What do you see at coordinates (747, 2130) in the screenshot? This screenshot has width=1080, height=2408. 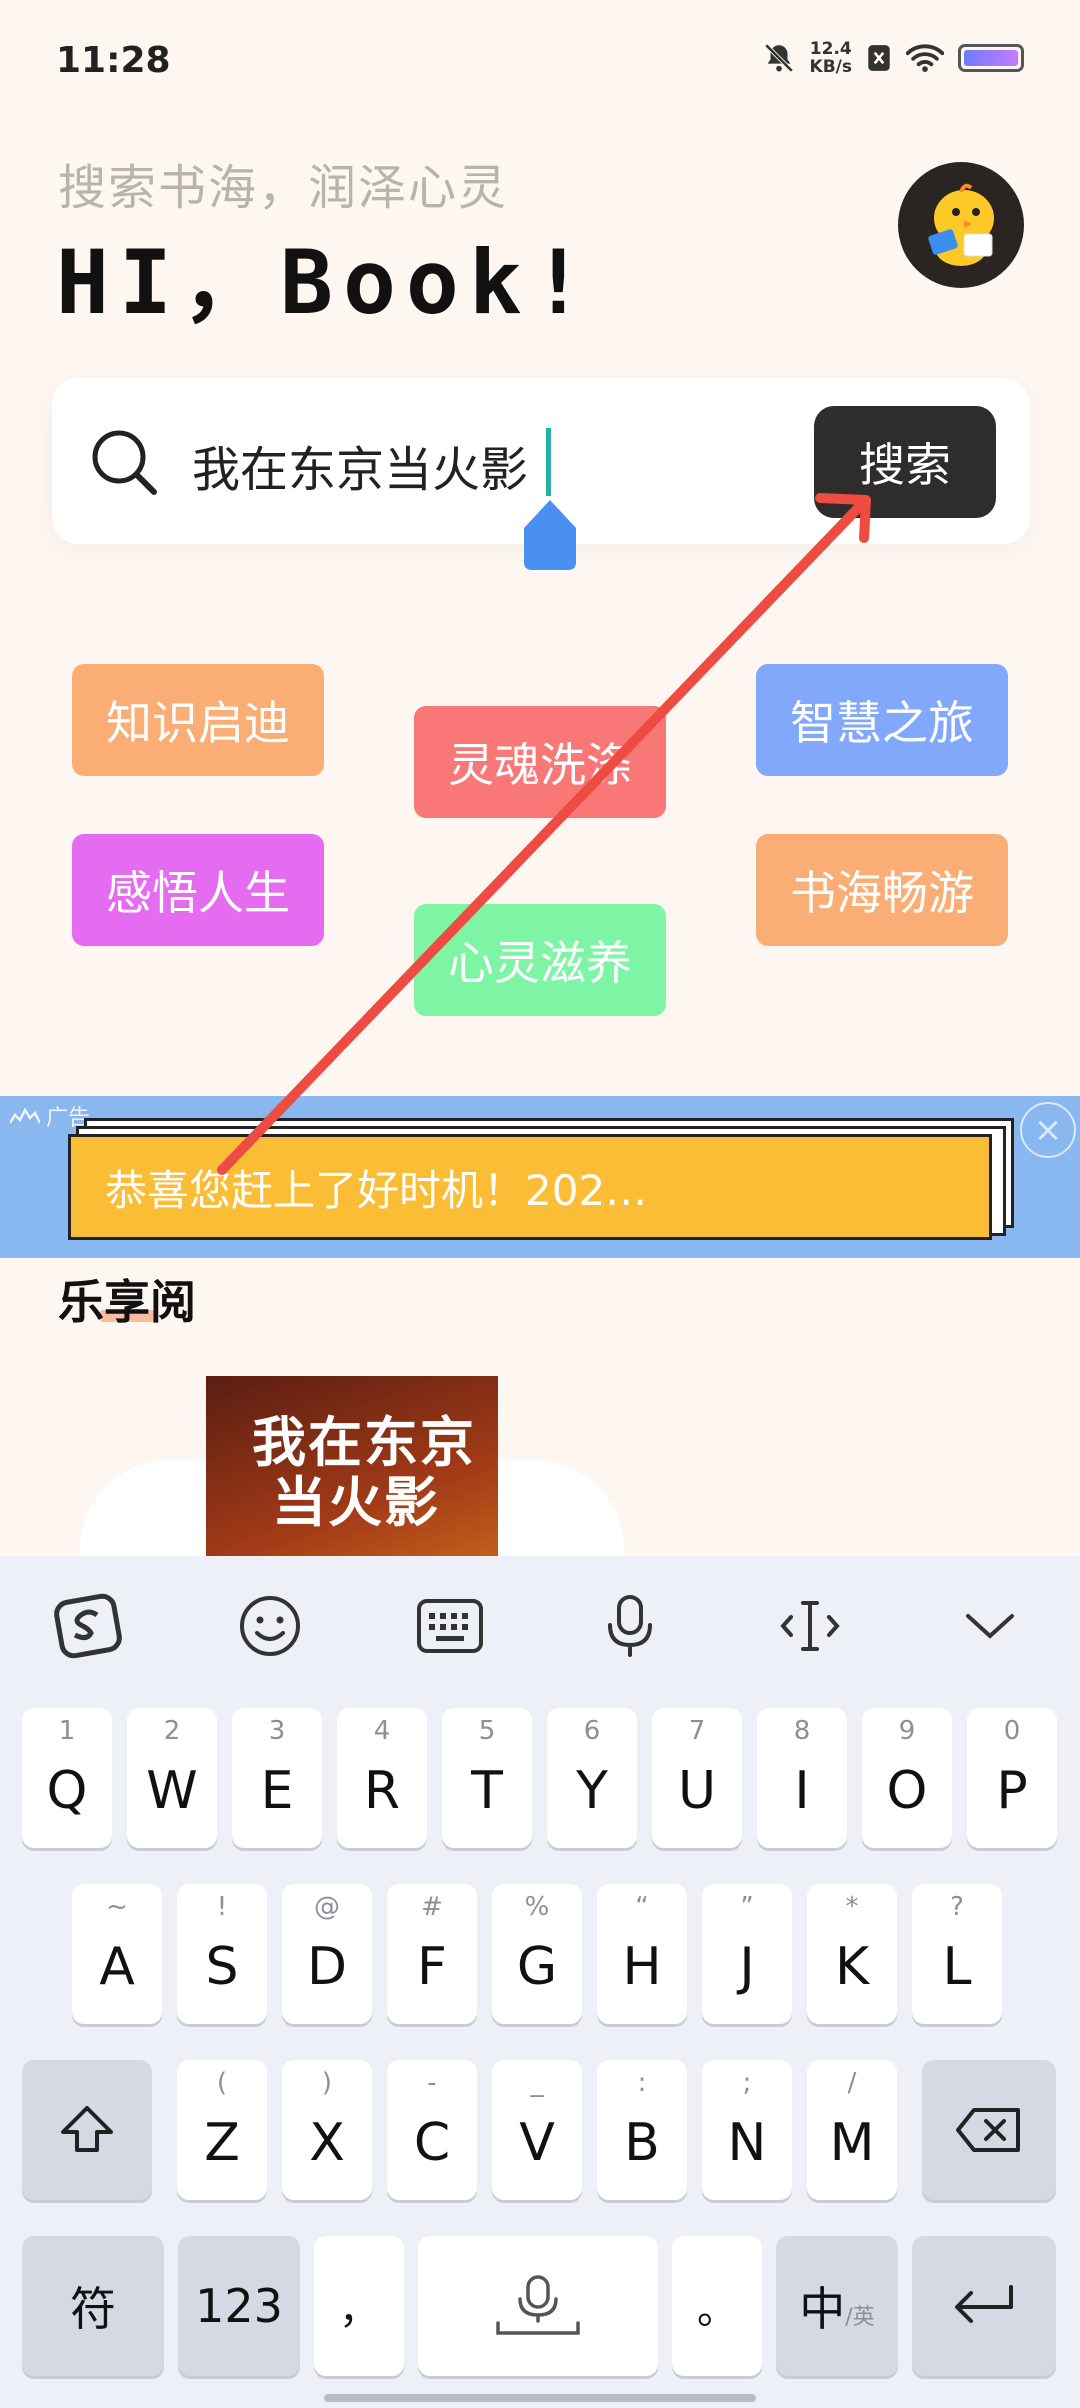 I see `key-n: ; N` at bounding box center [747, 2130].